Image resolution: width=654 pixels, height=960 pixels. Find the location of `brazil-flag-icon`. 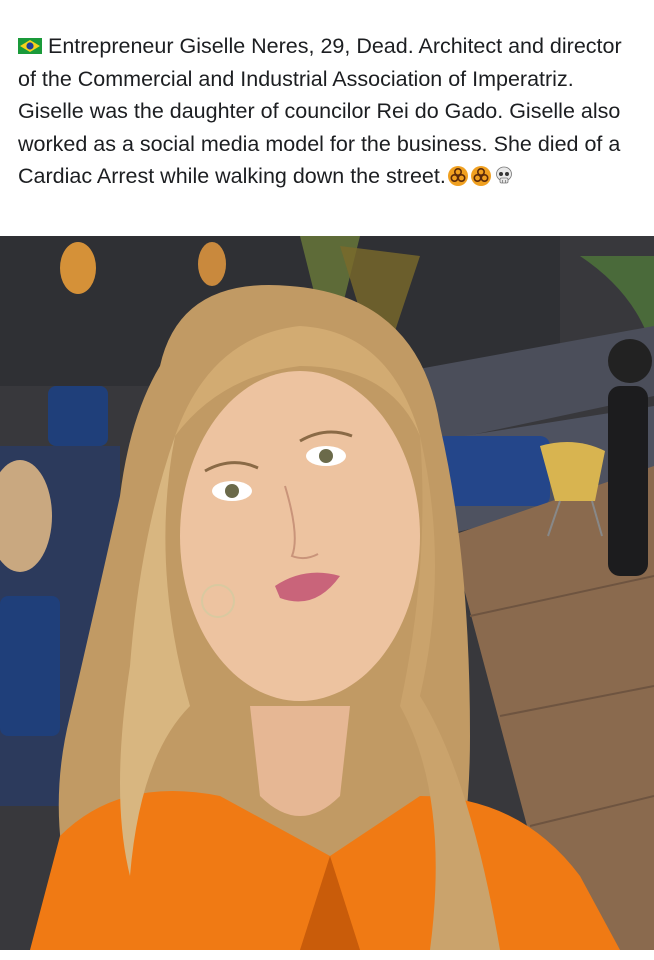

brazil-flag-icon is located at coordinates (30, 42).